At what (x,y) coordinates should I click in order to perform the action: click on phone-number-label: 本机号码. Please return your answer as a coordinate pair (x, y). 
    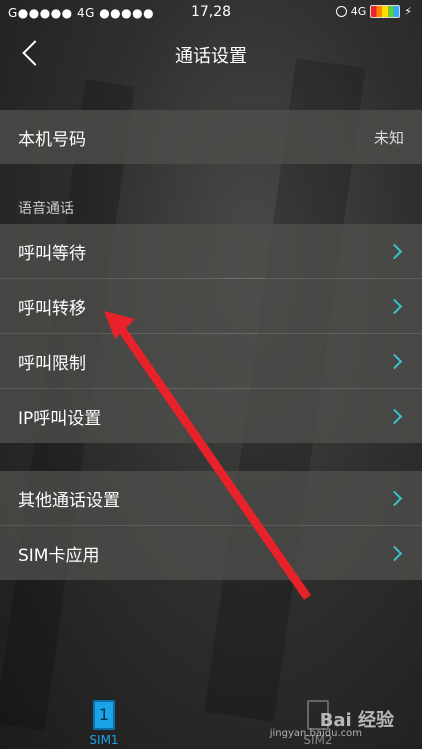
    Looking at the image, I should click on (52, 139).